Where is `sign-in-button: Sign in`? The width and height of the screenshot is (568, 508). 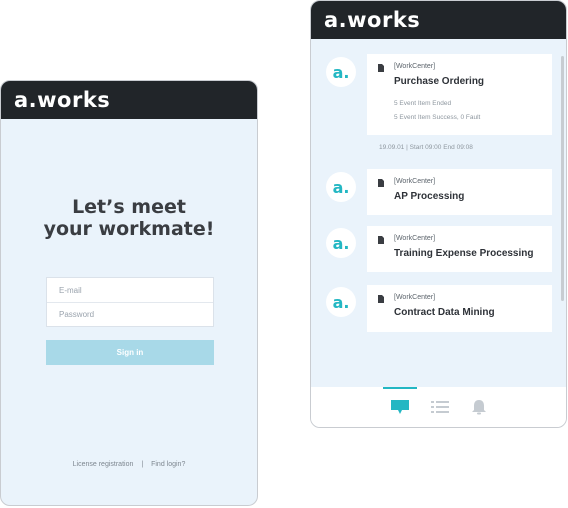
sign-in-button: Sign in is located at coordinates (130, 352).